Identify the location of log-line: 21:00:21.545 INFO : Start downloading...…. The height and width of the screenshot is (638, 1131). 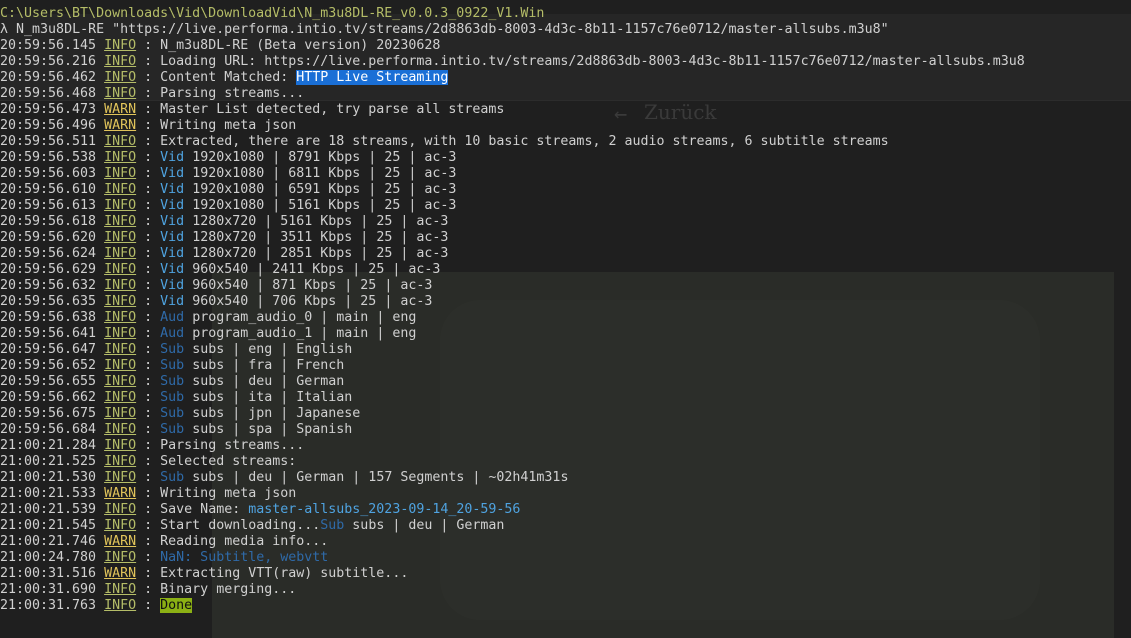
(252, 525).